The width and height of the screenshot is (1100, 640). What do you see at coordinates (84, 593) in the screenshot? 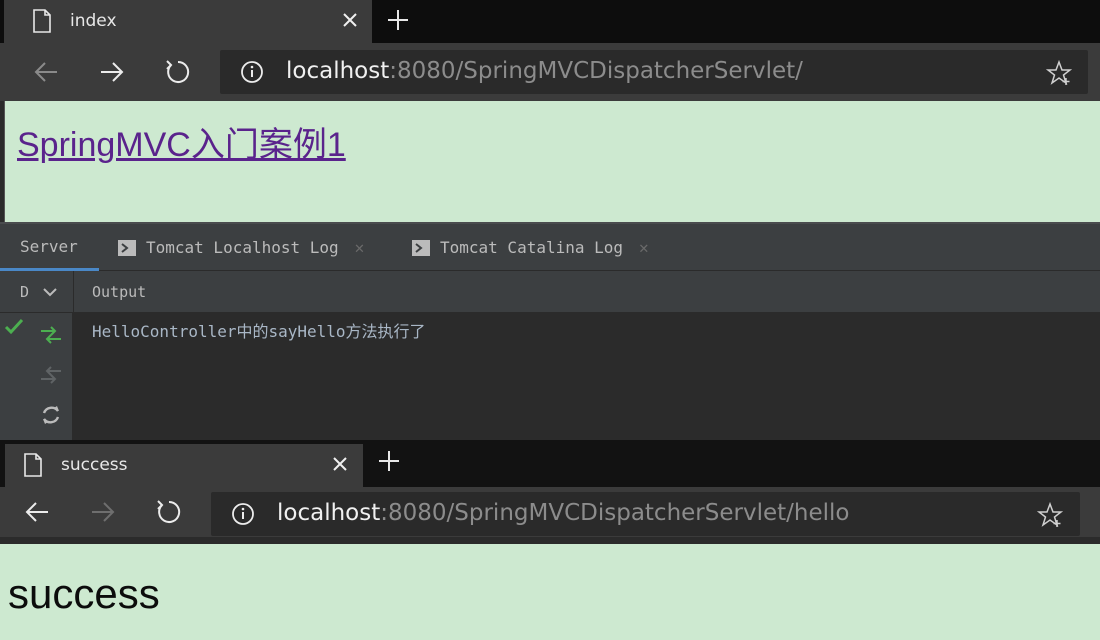
I see `page-heading: success` at bounding box center [84, 593].